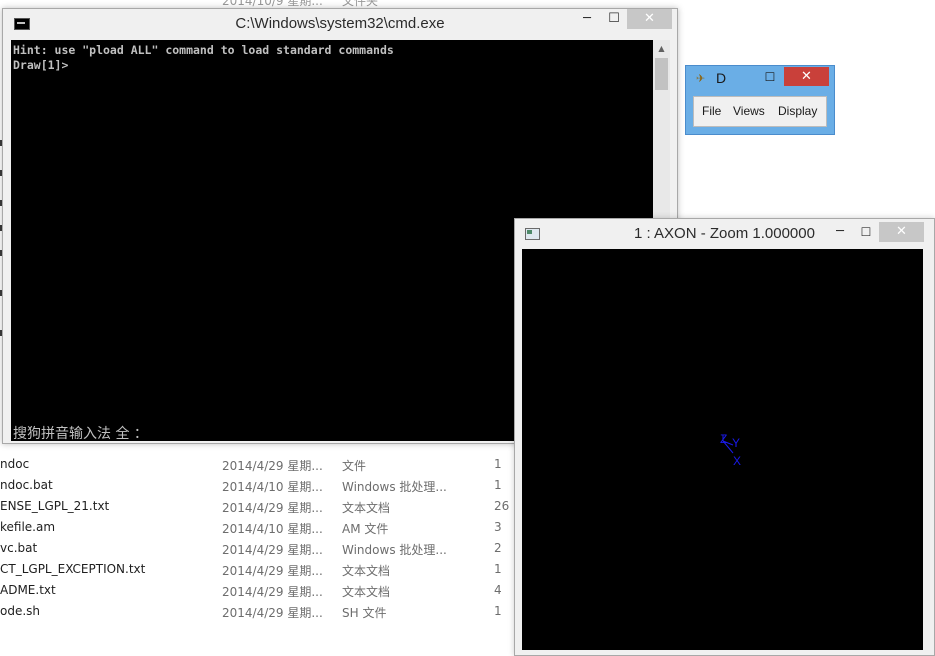  What do you see at coordinates (19, 548) in the screenshot?
I see `file-name: vc.bat` at bounding box center [19, 548].